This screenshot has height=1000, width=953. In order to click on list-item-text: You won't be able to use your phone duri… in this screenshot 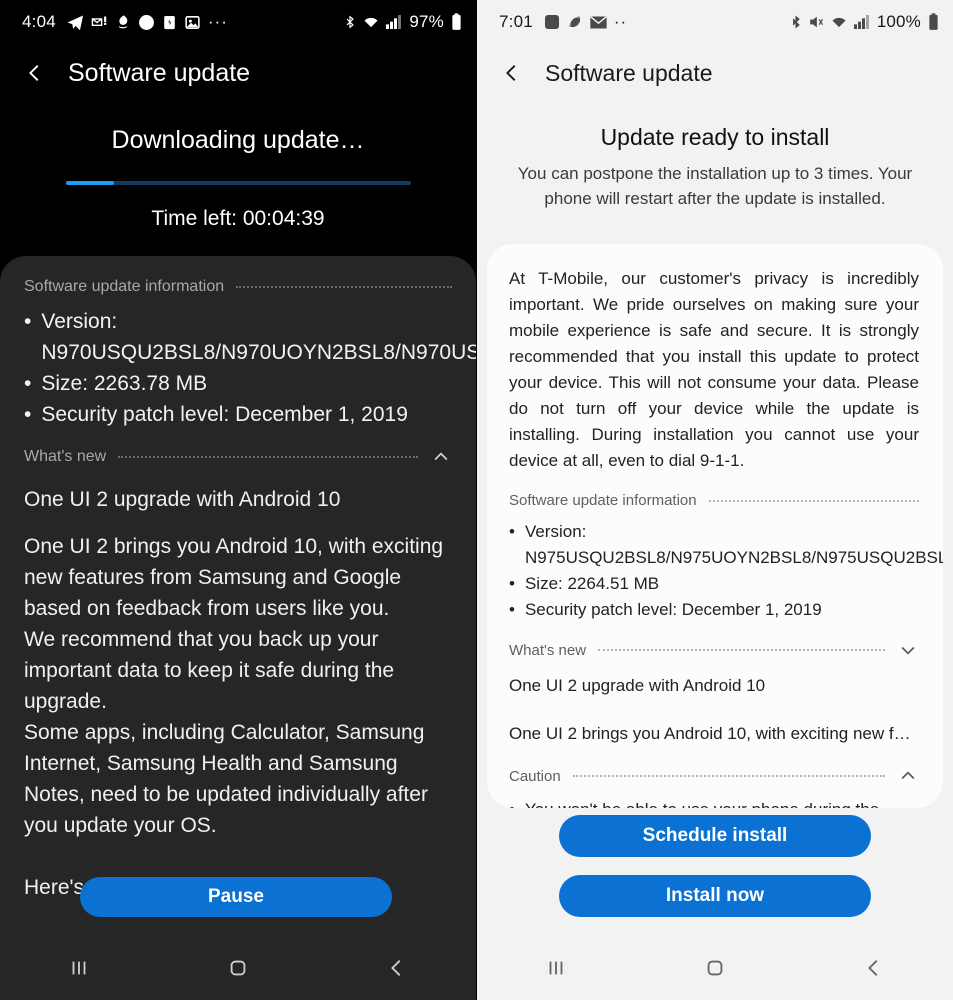, I will do `click(722, 802)`.